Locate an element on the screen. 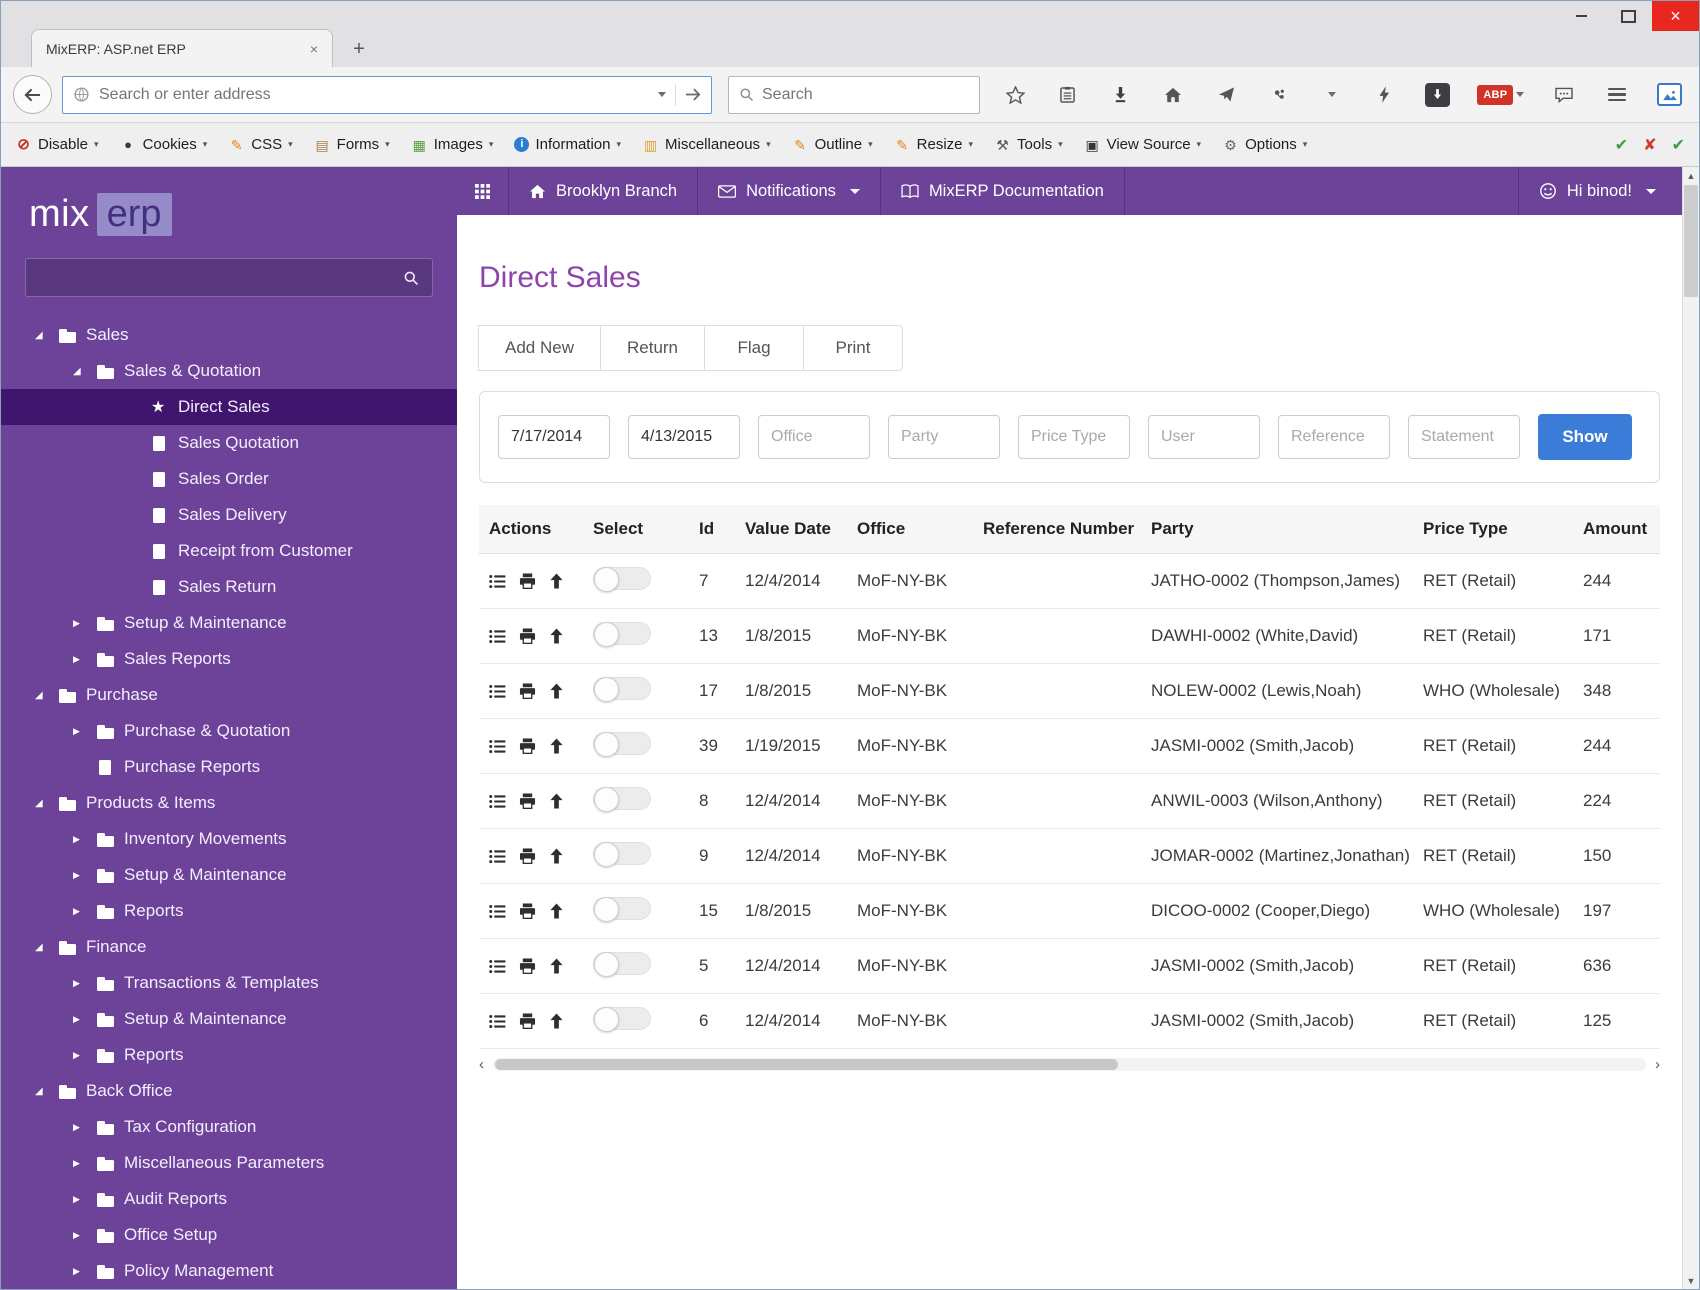  devbar-menu-item: ⚙ Options is located at coordinates (1264, 144).